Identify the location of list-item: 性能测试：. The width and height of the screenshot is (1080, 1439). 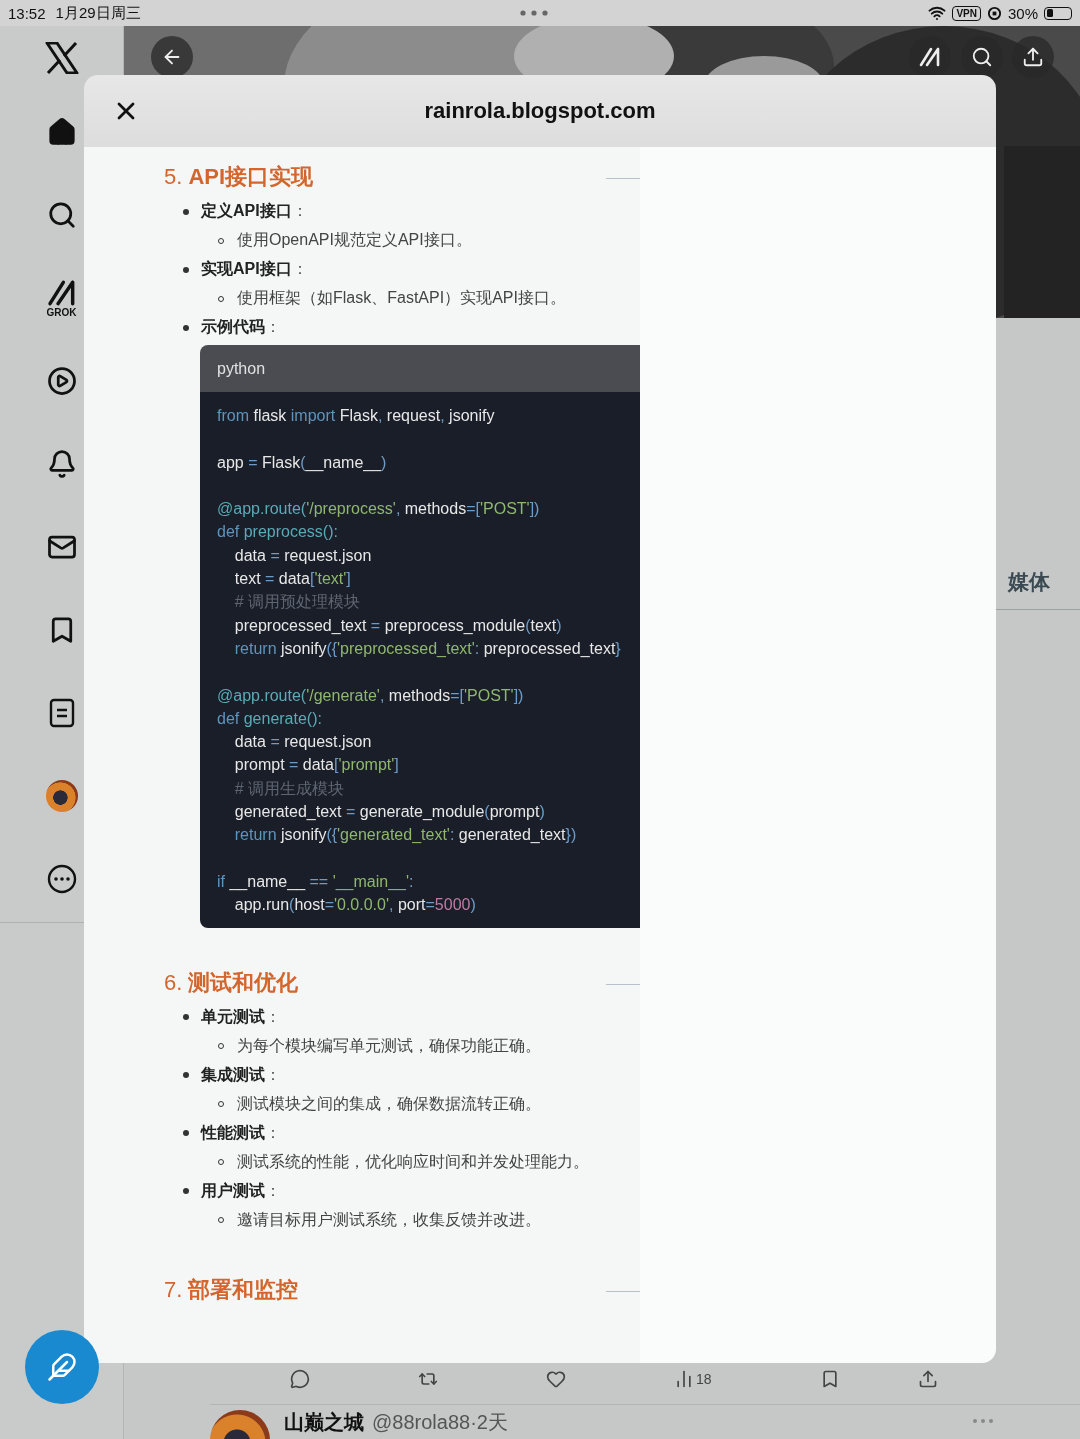
(241, 1132).